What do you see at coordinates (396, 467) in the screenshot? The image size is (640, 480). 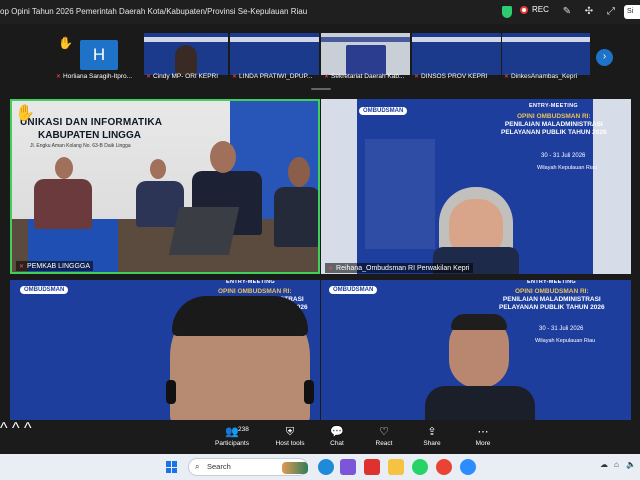 I see `file-explorer-icon` at bounding box center [396, 467].